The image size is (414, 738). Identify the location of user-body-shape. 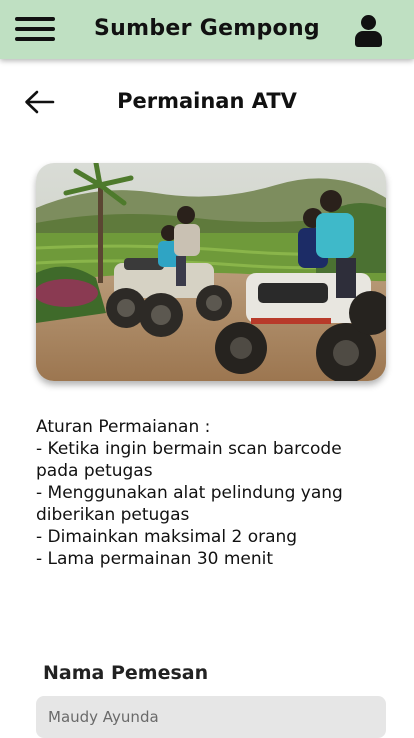
(368, 39).